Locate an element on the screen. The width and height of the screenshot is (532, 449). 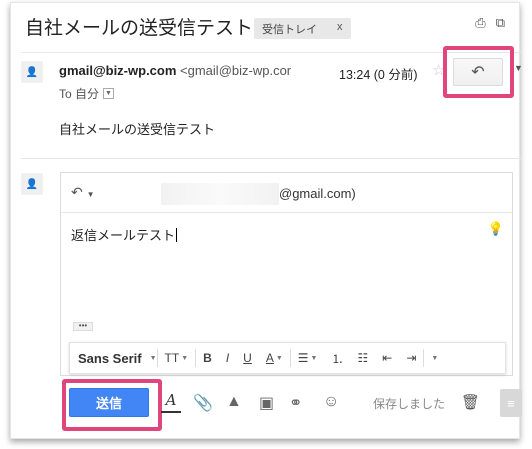
new-window-icon: ⧉ is located at coordinates (500, 23).